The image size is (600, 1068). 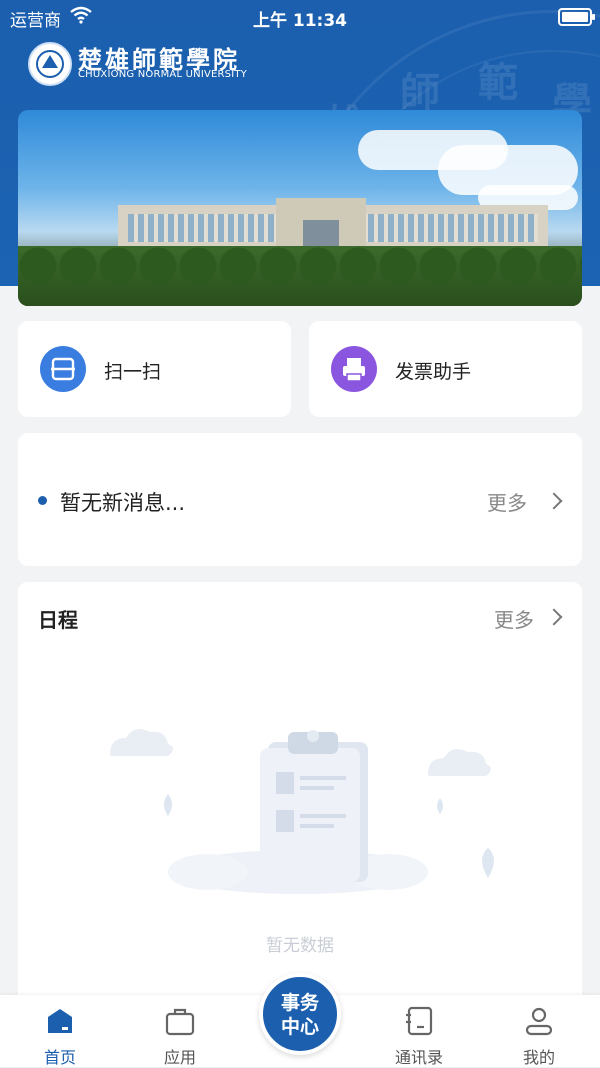 I want to click on affairs-center-button: 事务 中心, so click(x=300, y=1014).